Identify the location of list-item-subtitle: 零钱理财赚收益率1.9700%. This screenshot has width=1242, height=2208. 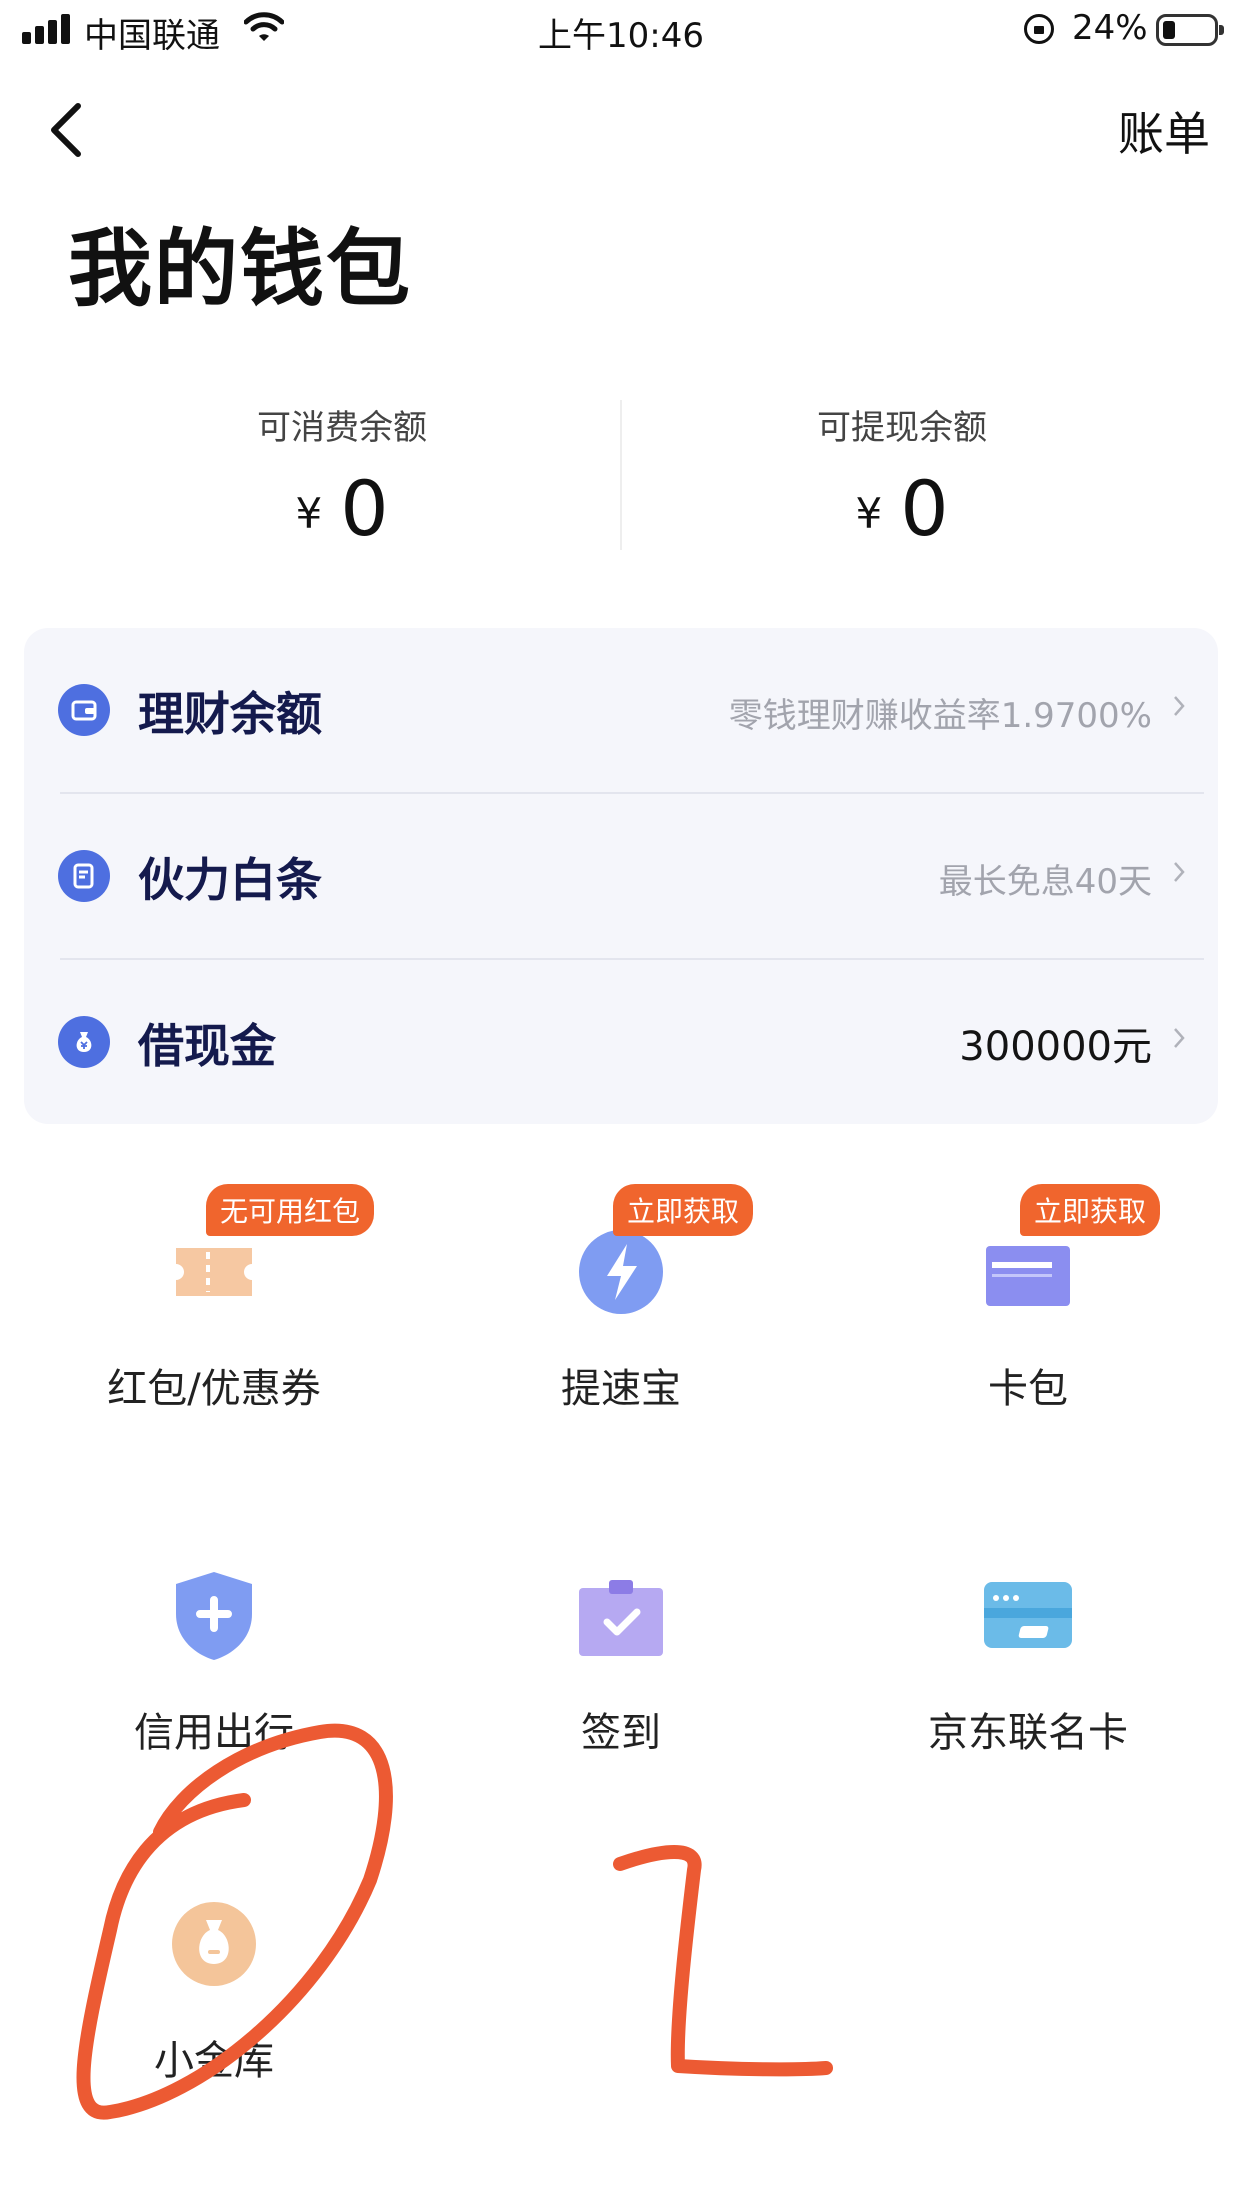
(940, 716).